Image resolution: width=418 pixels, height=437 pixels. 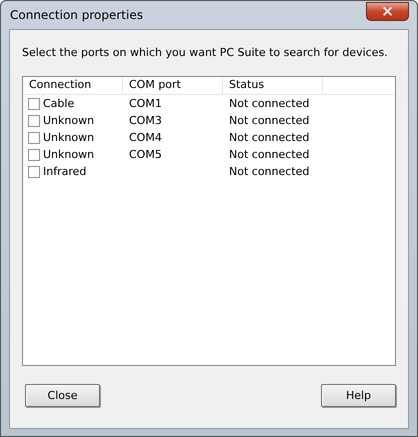 What do you see at coordinates (145, 120) in the screenshot?
I see `table-cell: COM3` at bounding box center [145, 120].